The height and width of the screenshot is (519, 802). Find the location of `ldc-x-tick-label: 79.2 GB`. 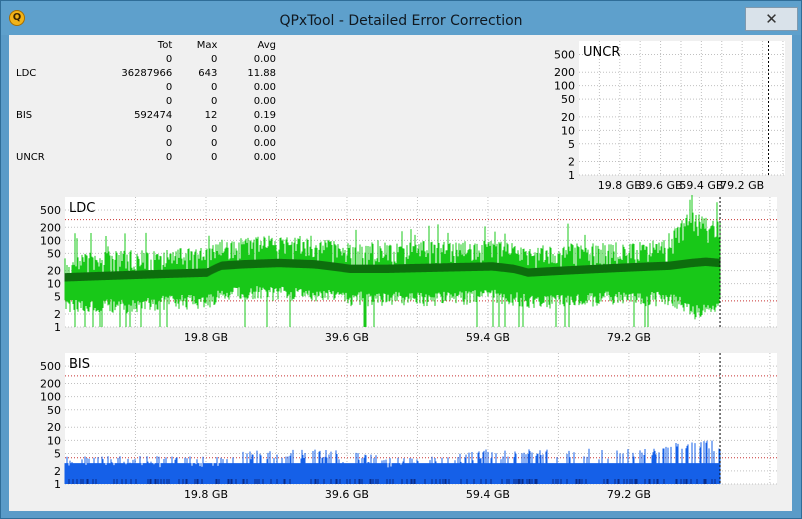

ldc-x-tick-label: 79.2 GB is located at coordinates (629, 337).